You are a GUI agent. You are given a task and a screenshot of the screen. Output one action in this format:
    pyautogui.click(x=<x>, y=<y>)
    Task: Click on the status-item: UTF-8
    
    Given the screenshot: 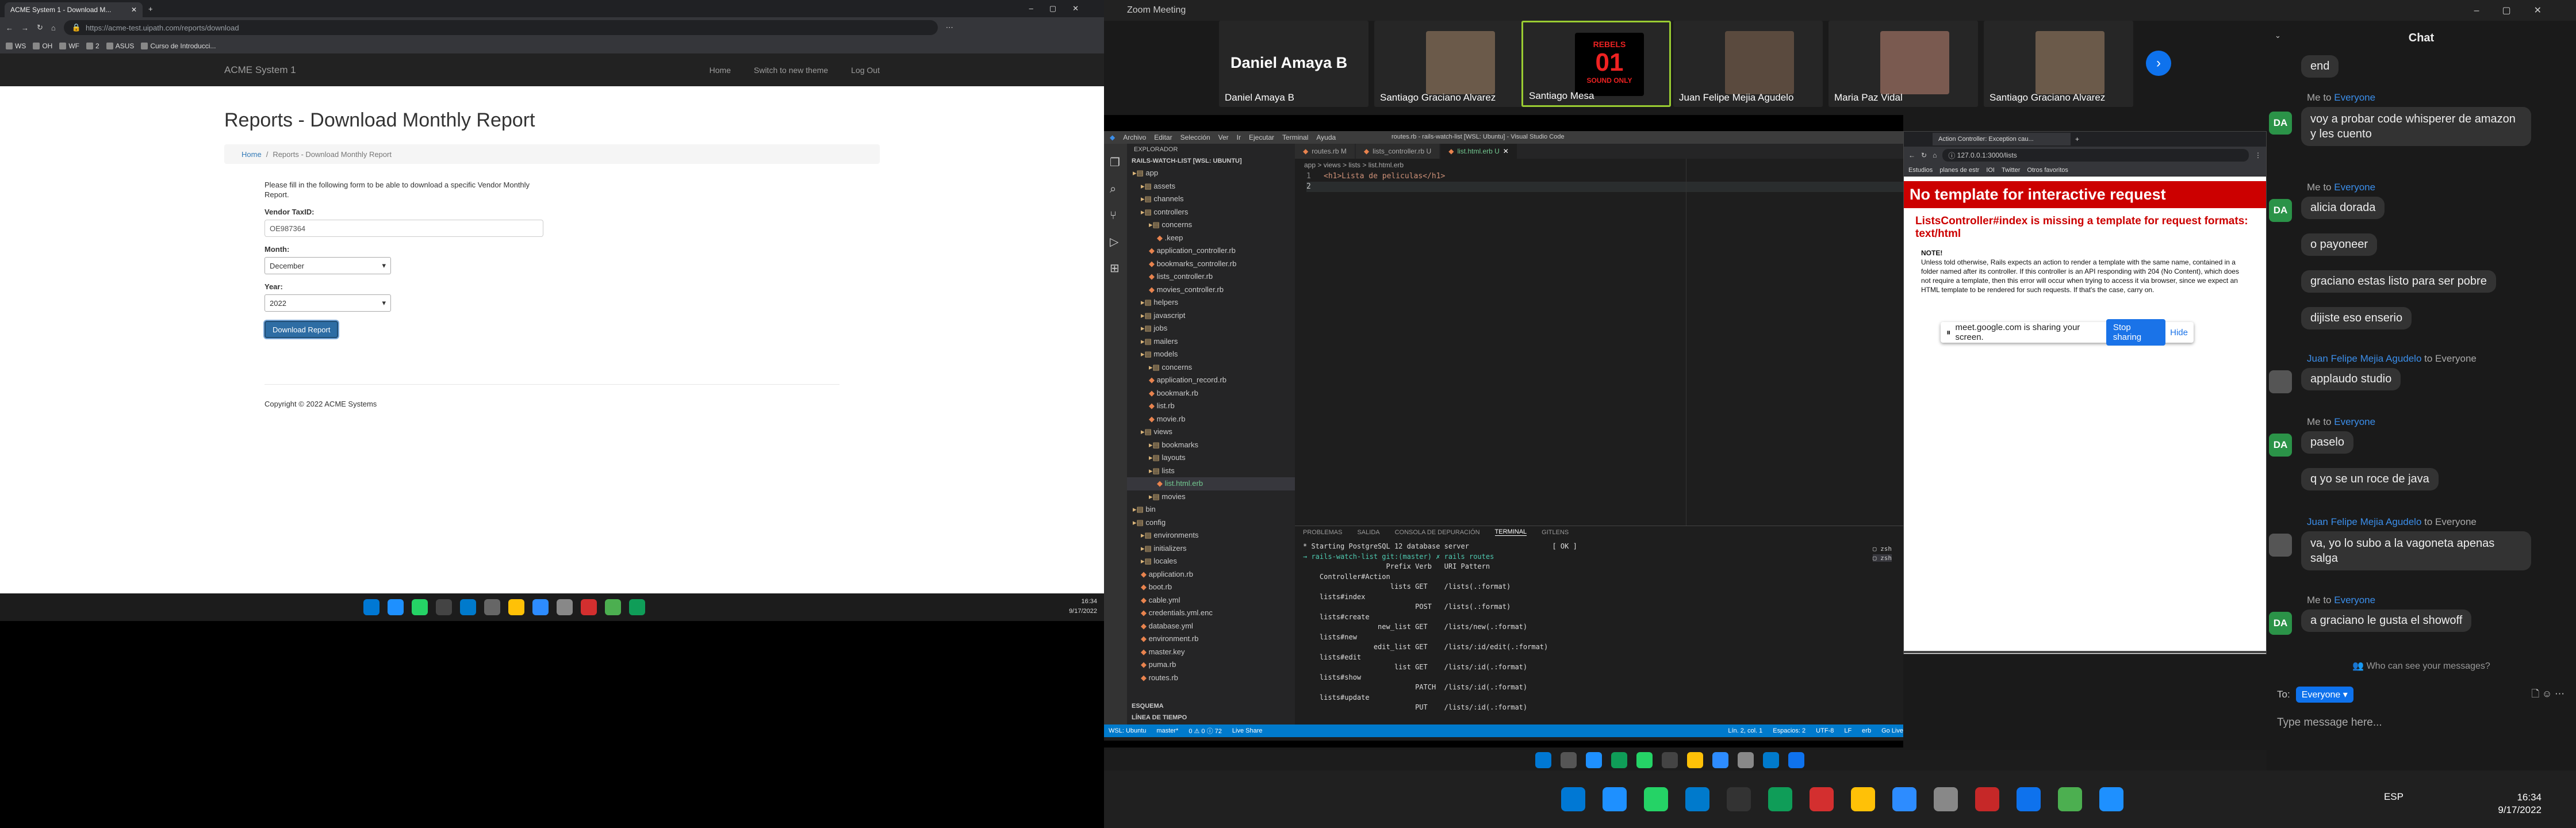 What is the action you would take?
    pyautogui.click(x=1825, y=730)
    